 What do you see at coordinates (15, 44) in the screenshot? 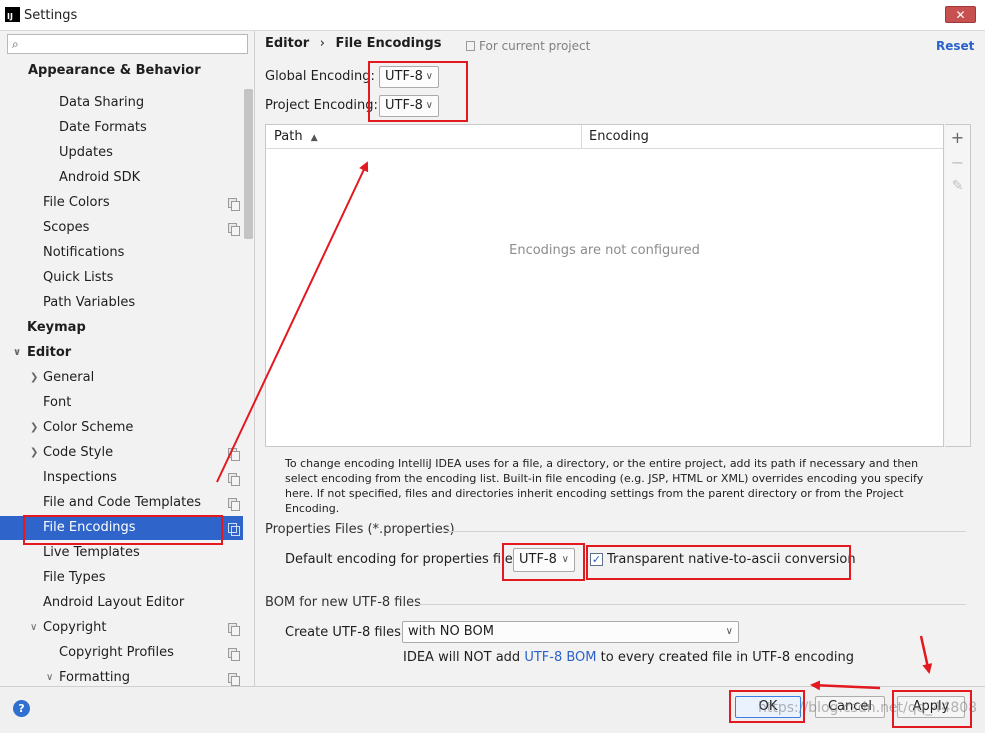
I see `search-icon: ⌕` at bounding box center [15, 44].